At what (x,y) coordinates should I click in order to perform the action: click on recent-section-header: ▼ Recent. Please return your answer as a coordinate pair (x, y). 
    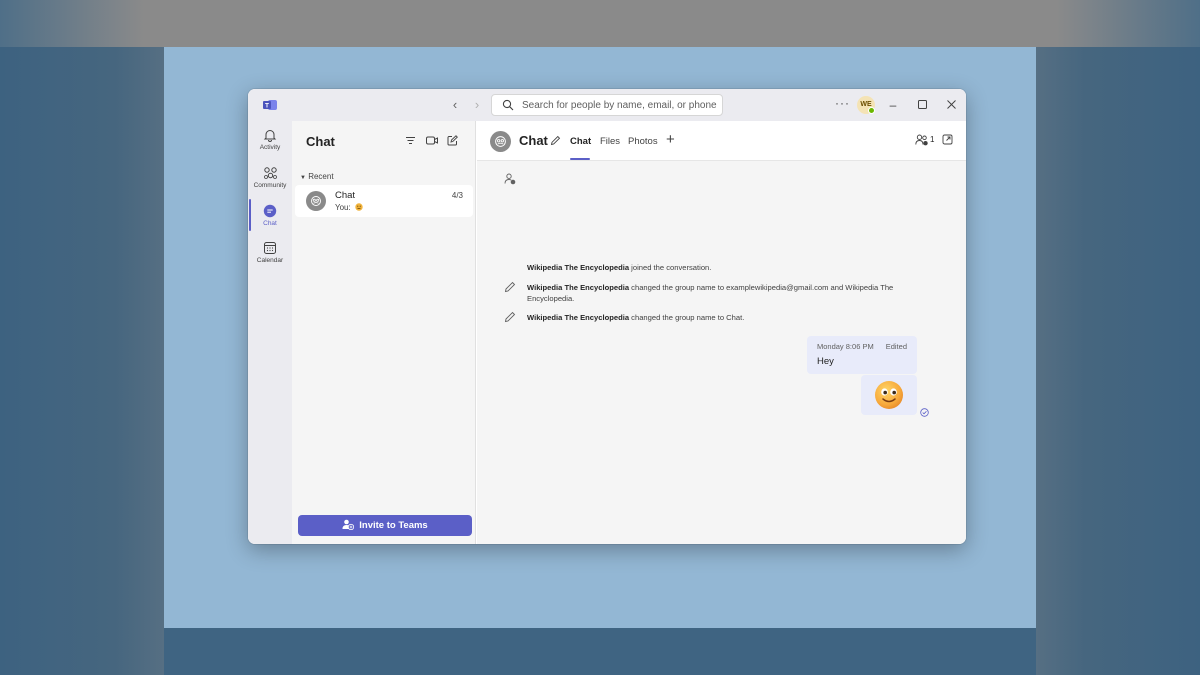
    Looking at the image, I should click on (317, 176).